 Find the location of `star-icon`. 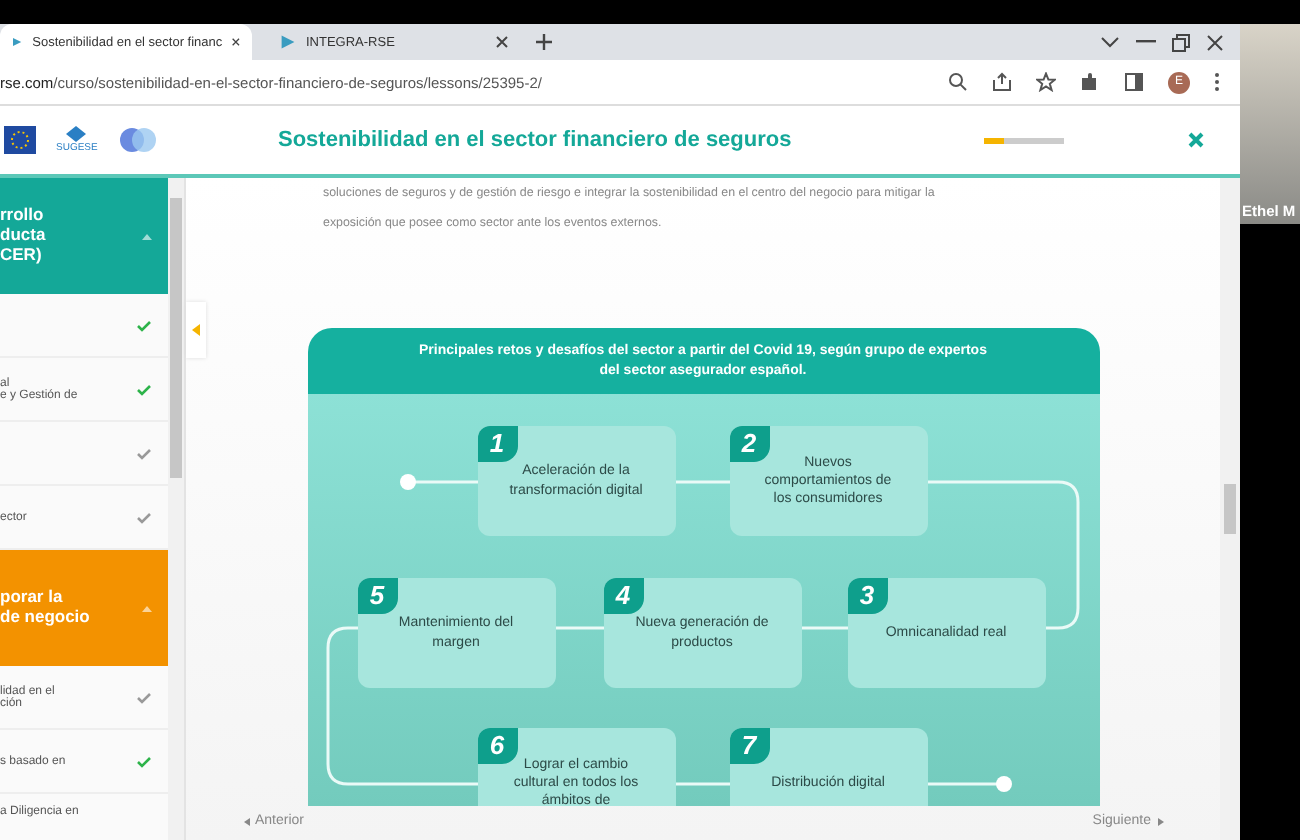

star-icon is located at coordinates (1046, 82).